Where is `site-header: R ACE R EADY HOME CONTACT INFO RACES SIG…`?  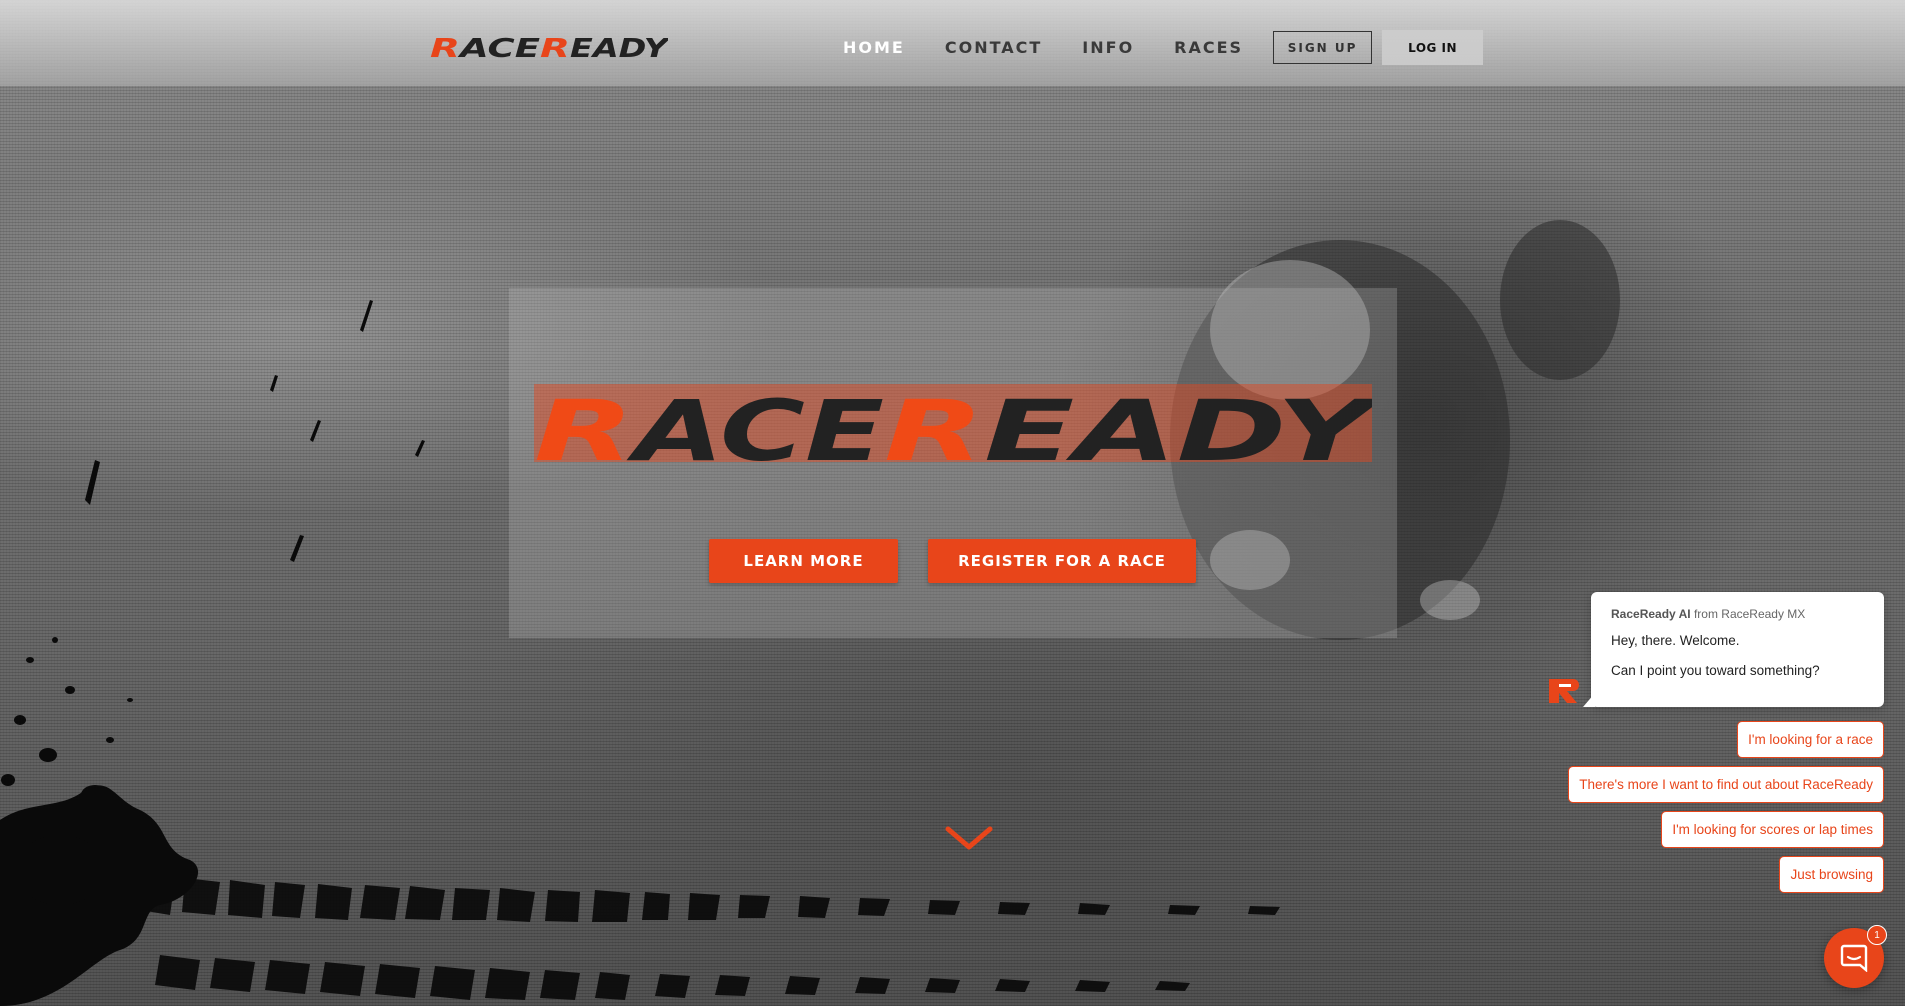
site-header: R ACE R EADY HOME CONTACT INFO RACES SIG… is located at coordinates (952, 43).